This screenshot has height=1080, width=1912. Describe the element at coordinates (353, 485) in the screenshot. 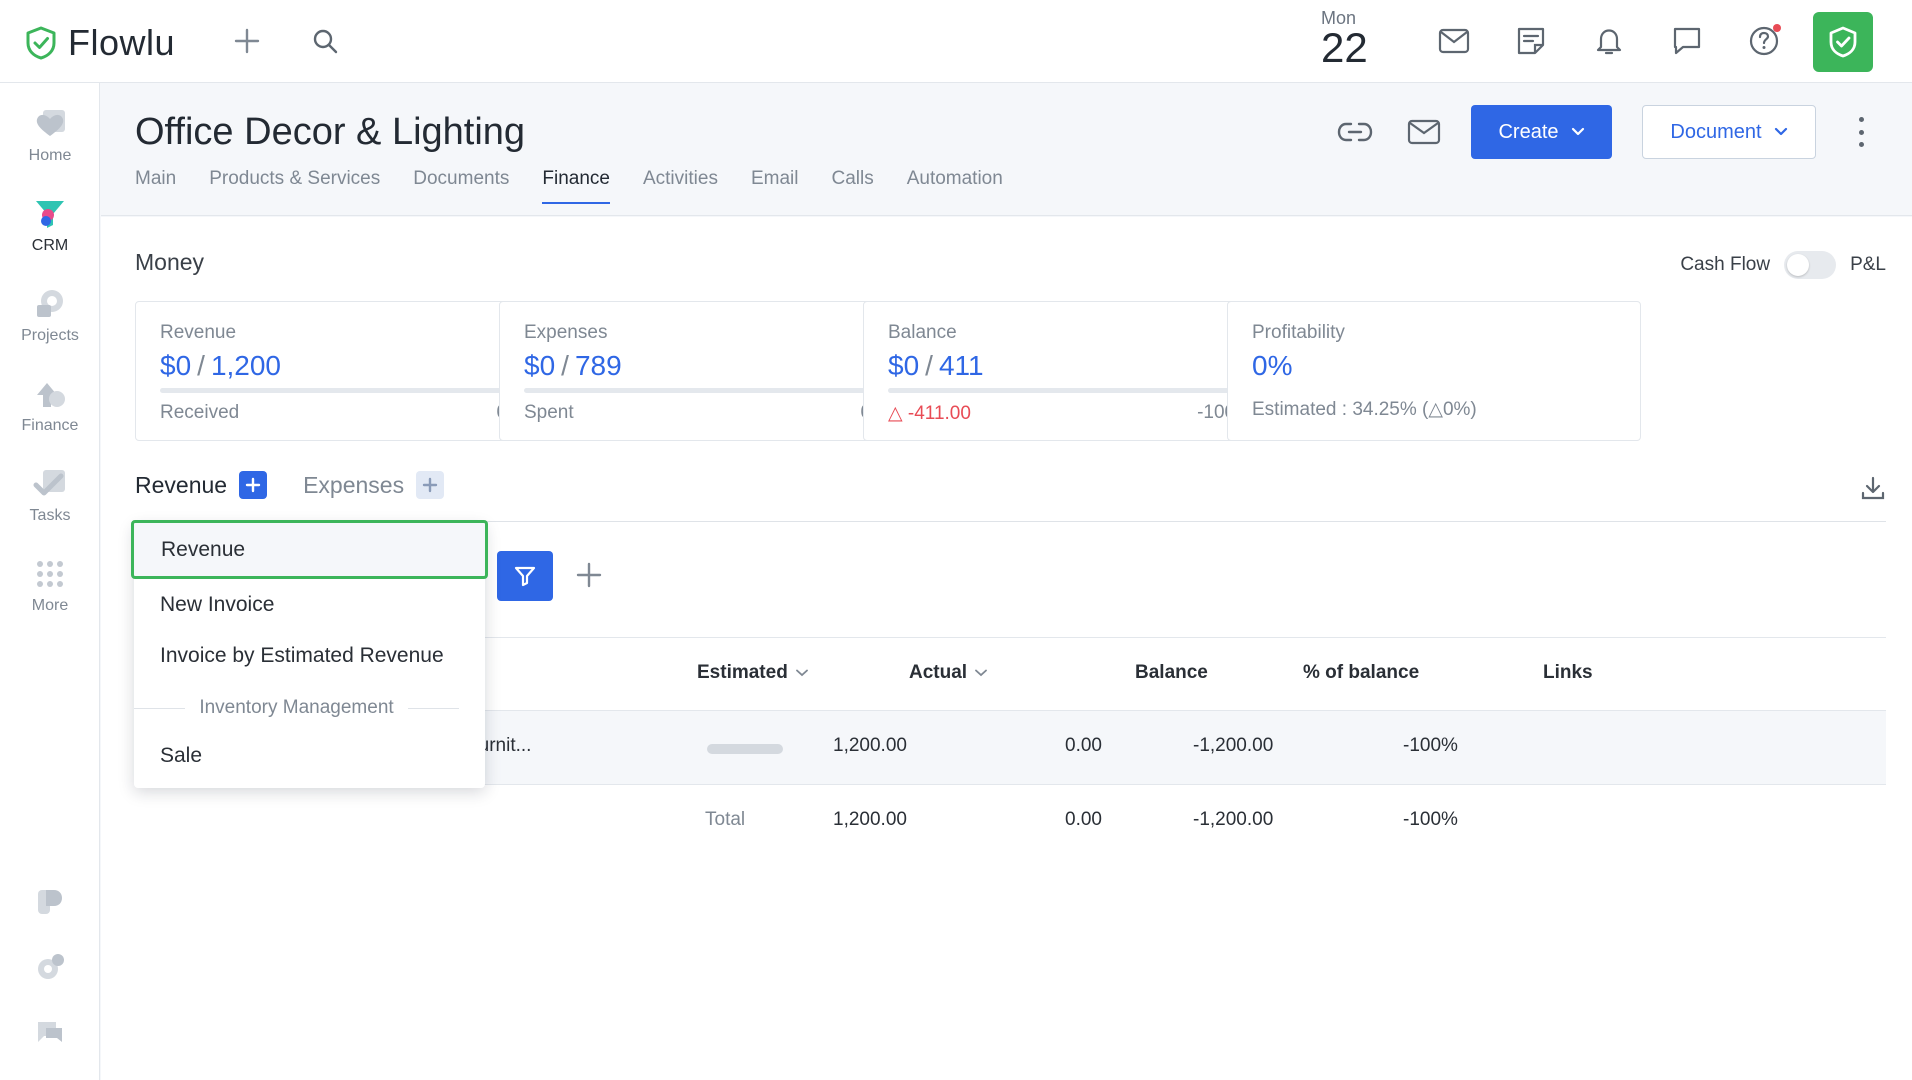

I see `tab-expenses: Expenses` at that location.